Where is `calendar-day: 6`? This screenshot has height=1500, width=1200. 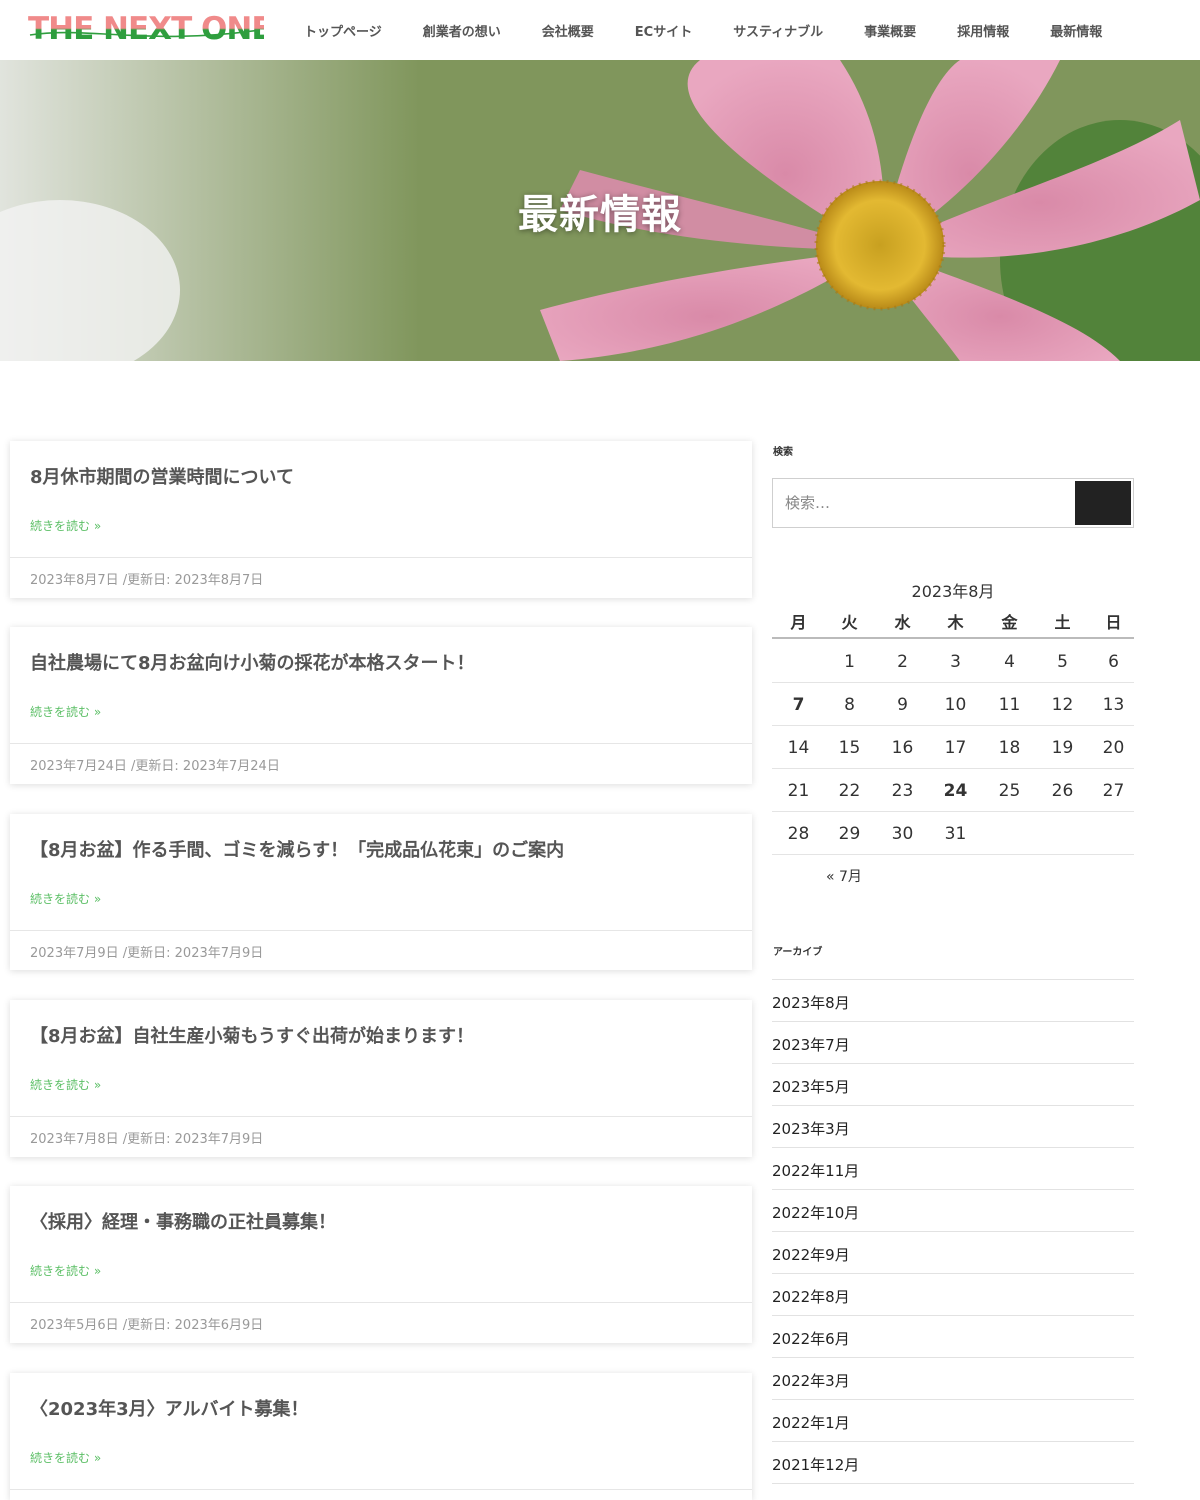
calendar-day: 6 is located at coordinates (1113, 662).